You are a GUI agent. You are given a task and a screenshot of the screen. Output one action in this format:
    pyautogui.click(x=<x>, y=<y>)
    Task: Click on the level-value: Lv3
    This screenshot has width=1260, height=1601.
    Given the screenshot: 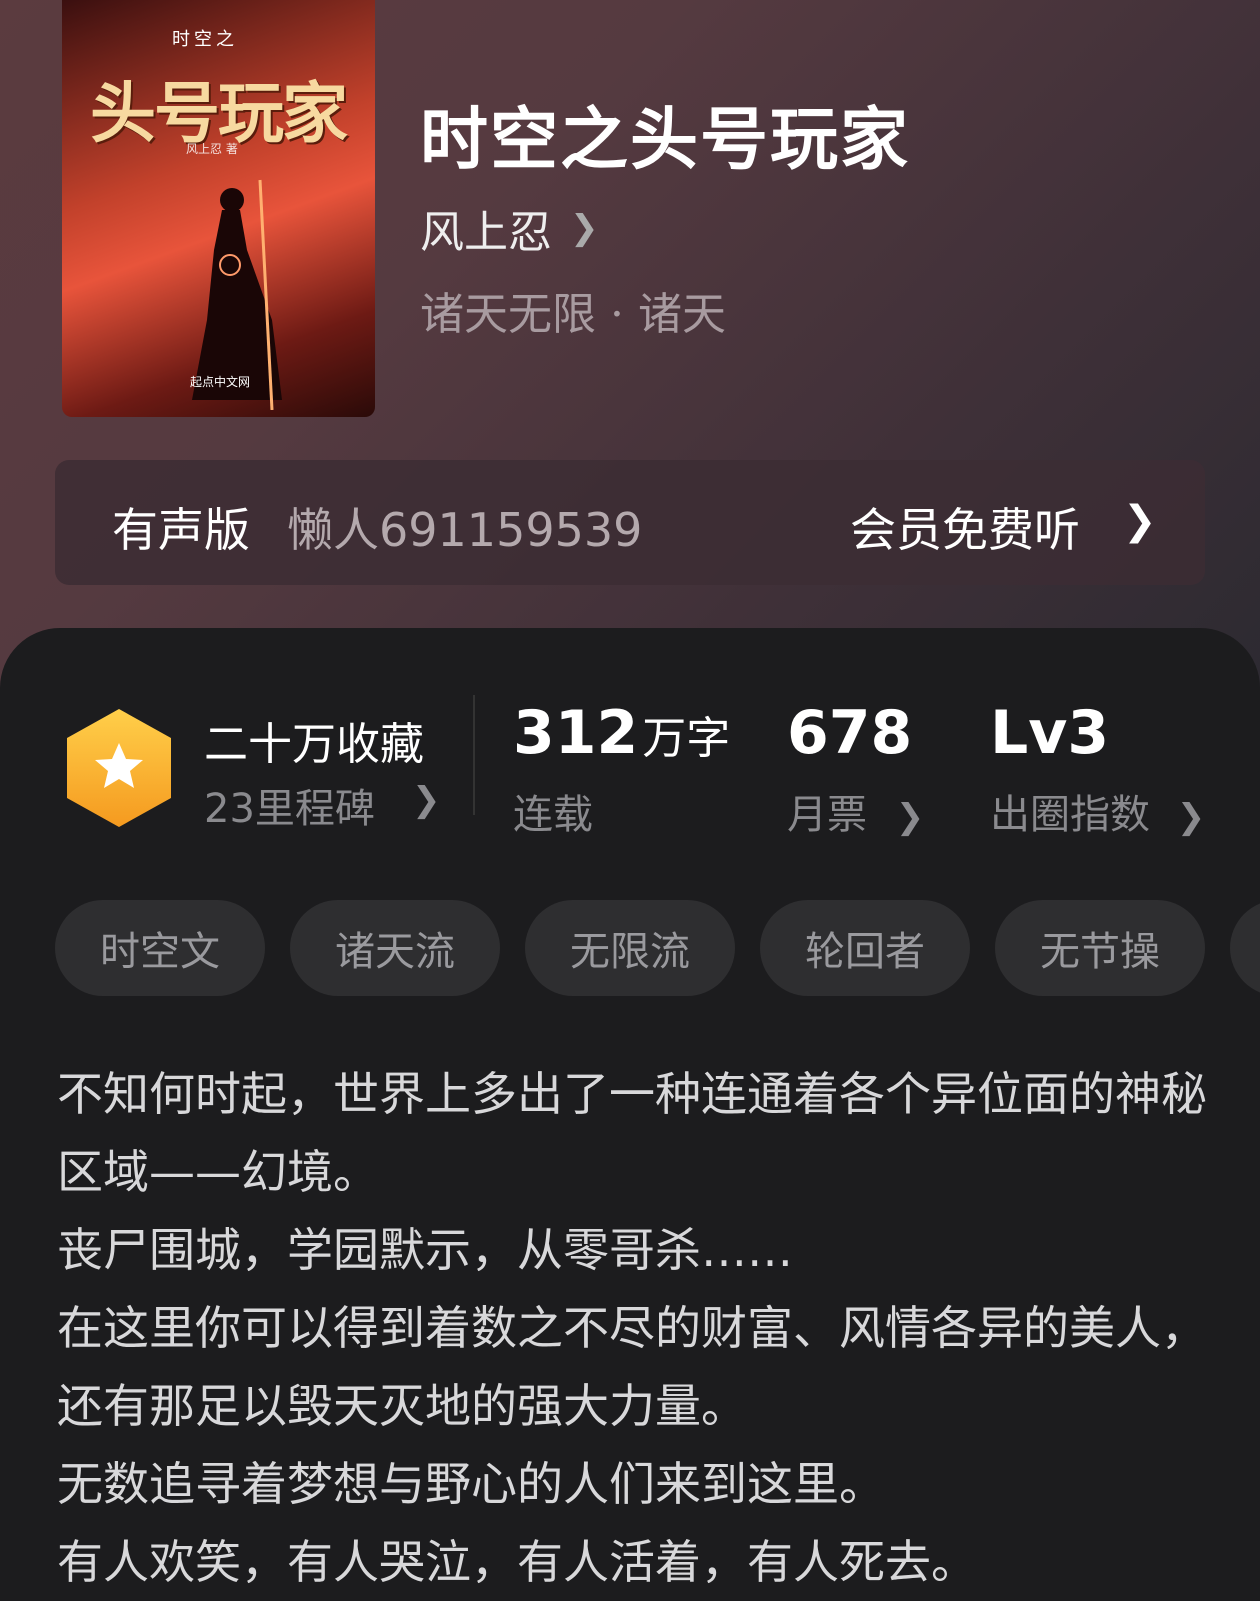 What is the action you would take?
    pyautogui.click(x=1049, y=733)
    